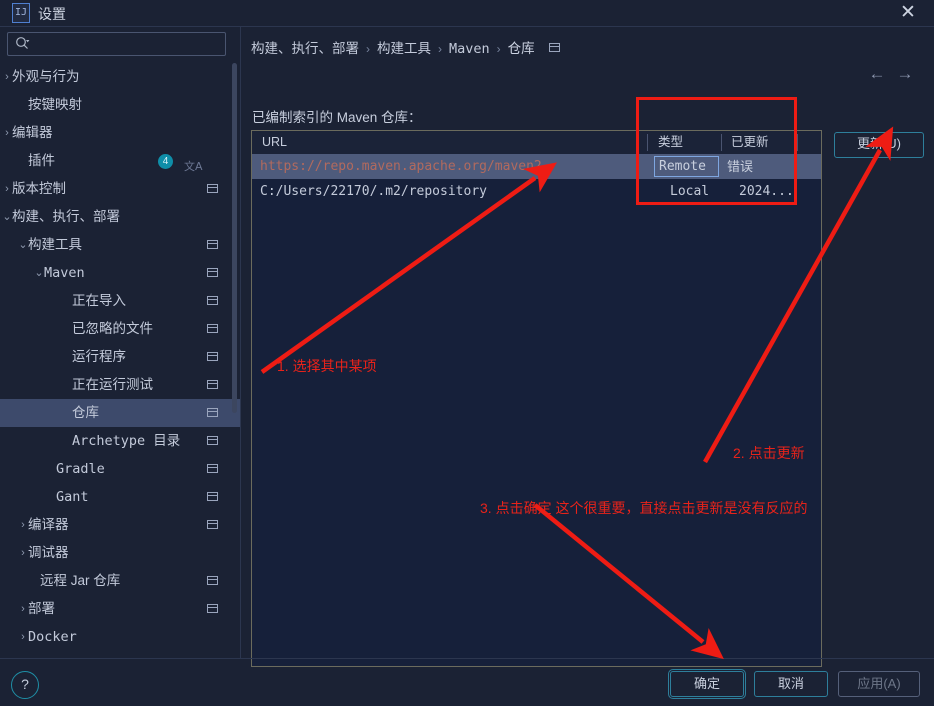 The width and height of the screenshot is (934, 706). Describe the element at coordinates (39, 188) in the screenshot. I see `sidebar-item-label: 版本控制` at that location.